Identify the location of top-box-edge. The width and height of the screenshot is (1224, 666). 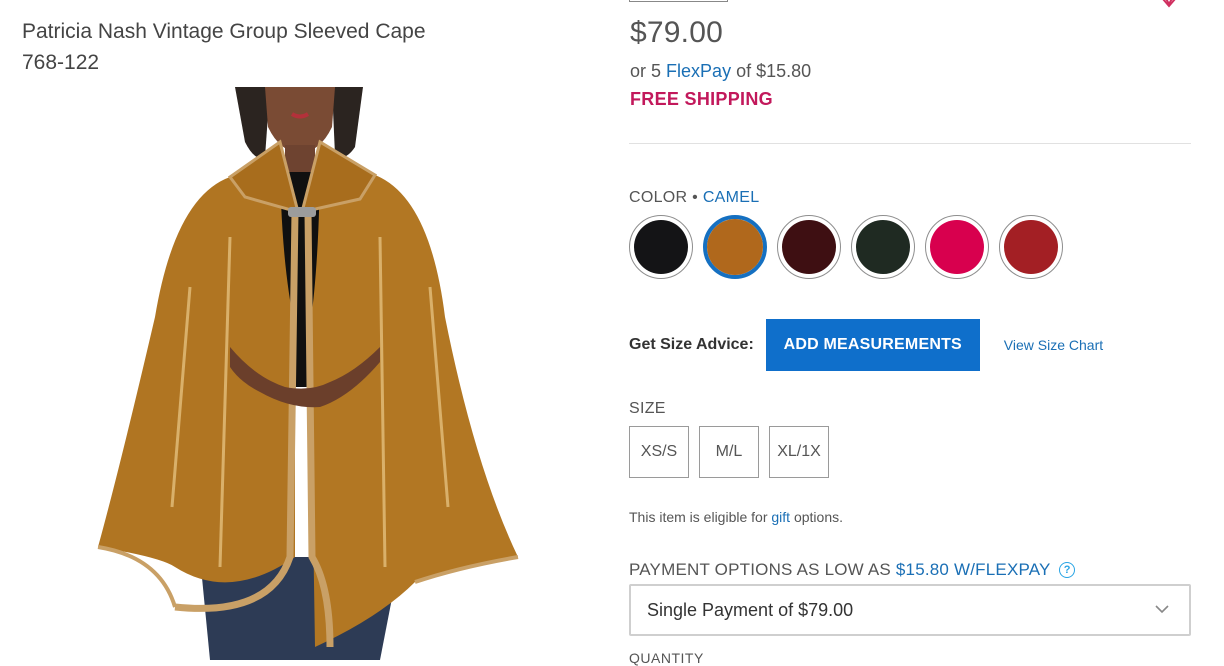
(678, 1).